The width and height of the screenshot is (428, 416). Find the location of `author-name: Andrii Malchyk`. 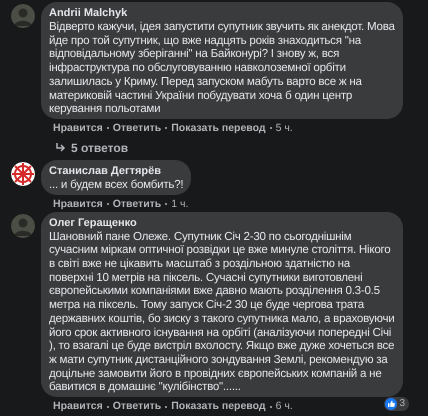

author-name: Andrii Malchyk is located at coordinates (222, 13).